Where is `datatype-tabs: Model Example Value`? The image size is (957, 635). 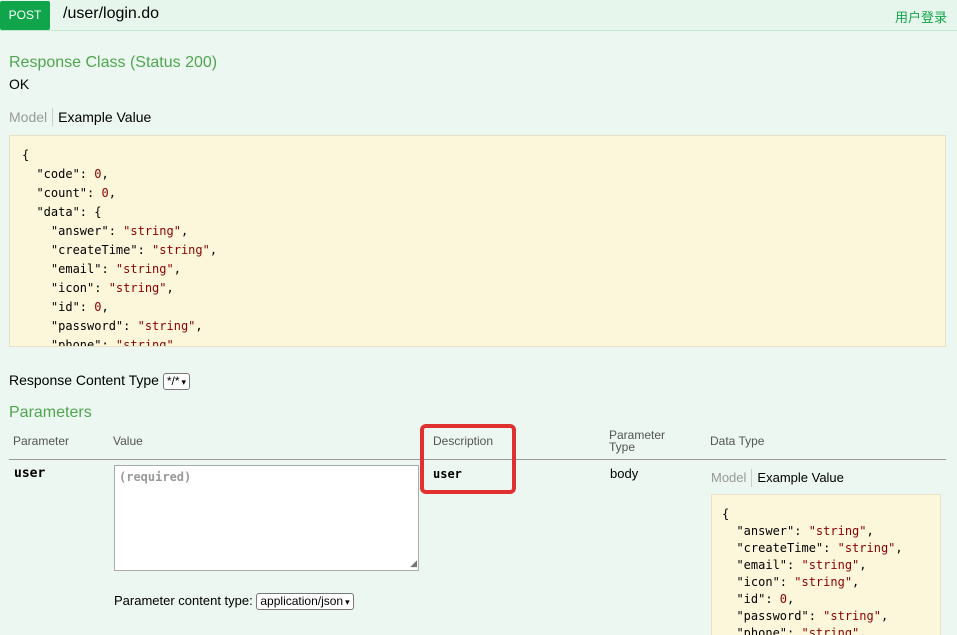 datatype-tabs: Model Example Value is located at coordinates (780, 478).